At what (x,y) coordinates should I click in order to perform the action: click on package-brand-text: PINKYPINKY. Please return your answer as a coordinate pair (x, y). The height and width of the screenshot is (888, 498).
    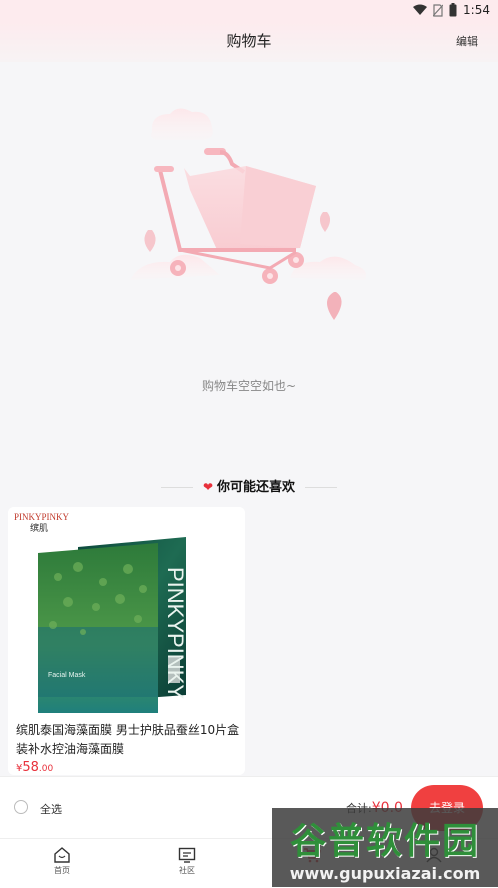
    Looking at the image, I should click on (175, 633).